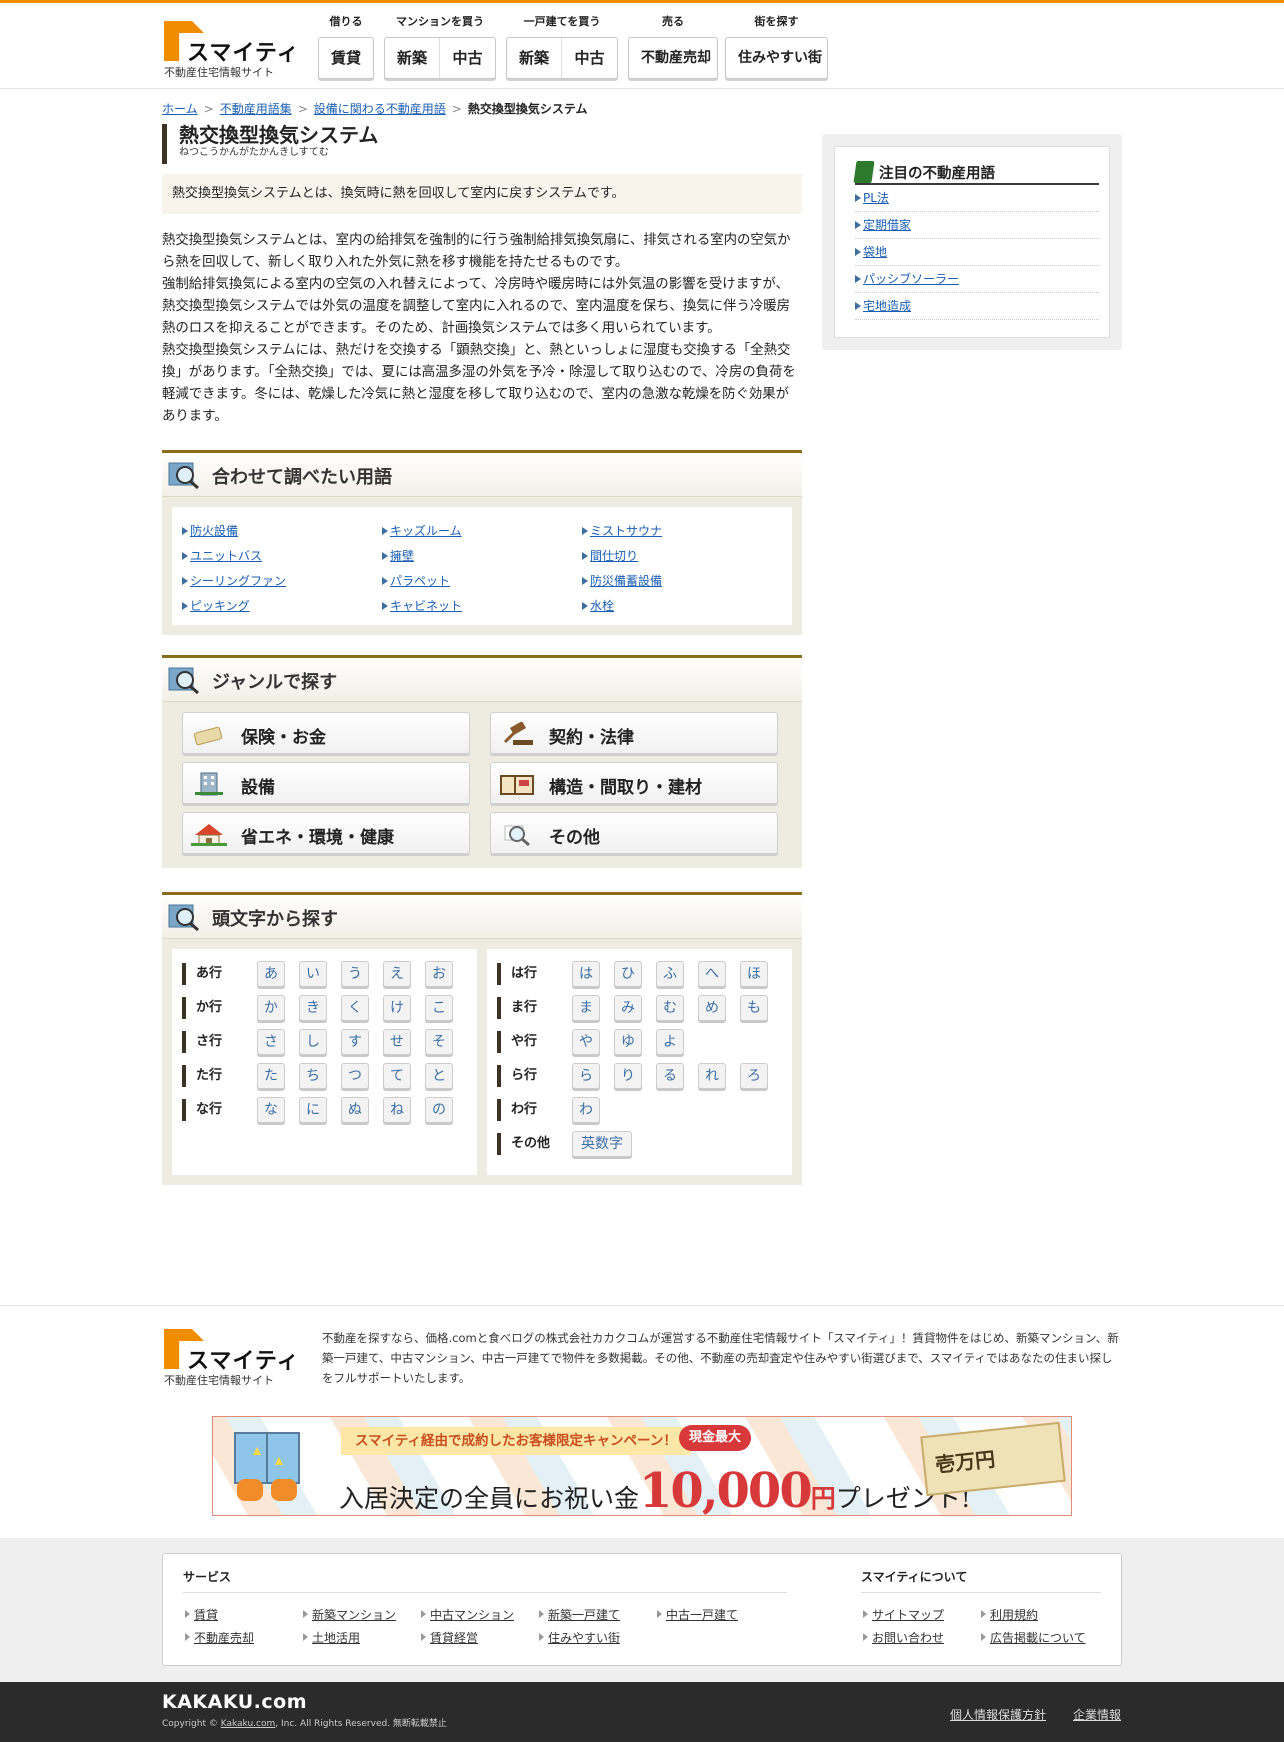 The width and height of the screenshot is (1284, 1742). Describe the element at coordinates (670, 1076) in the screenshot. I see `kana-button: る` at that location.